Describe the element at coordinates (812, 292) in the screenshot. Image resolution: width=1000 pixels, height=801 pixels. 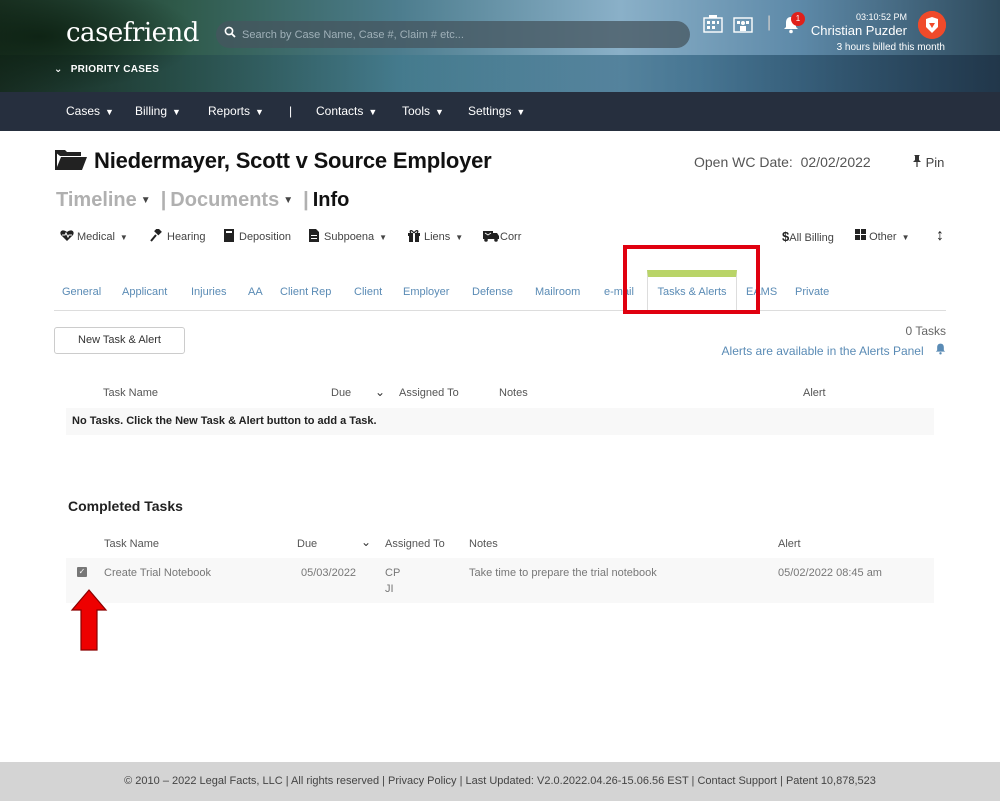
I see `tab-private: Private` at that location.